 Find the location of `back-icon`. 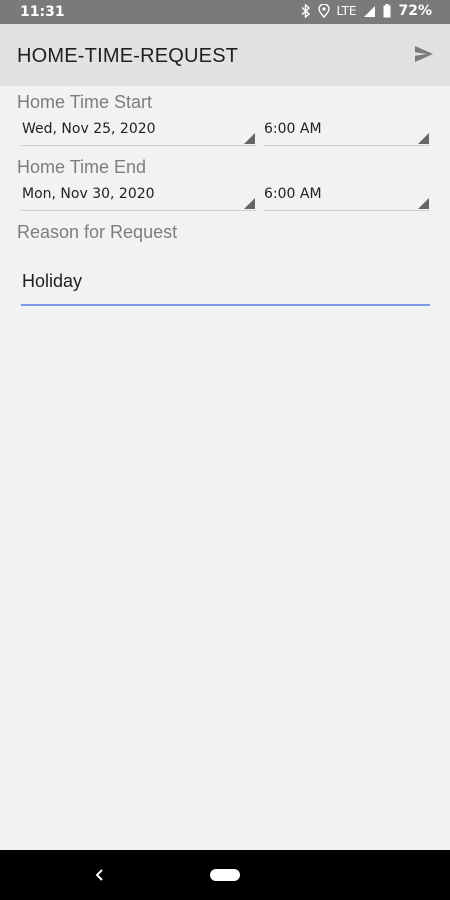

back-icon is located at coordinates (99, 875).